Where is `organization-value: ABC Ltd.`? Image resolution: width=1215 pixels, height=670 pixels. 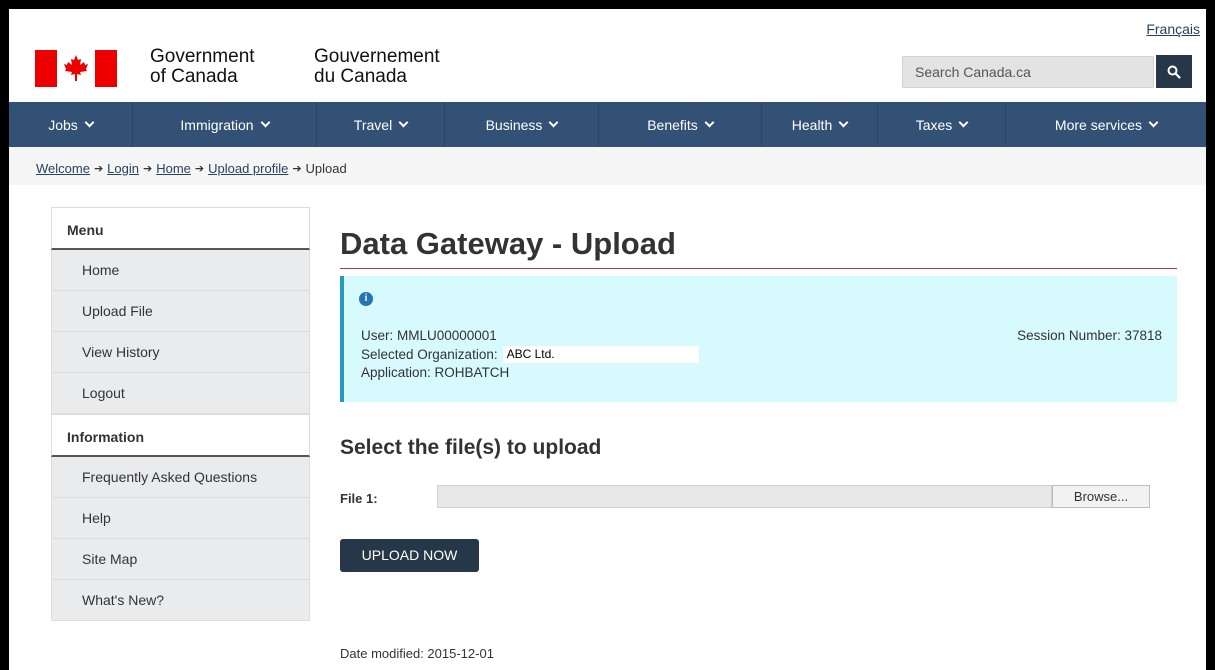 organization-value: ABC Ltd. is located at coordinates (600, 354).